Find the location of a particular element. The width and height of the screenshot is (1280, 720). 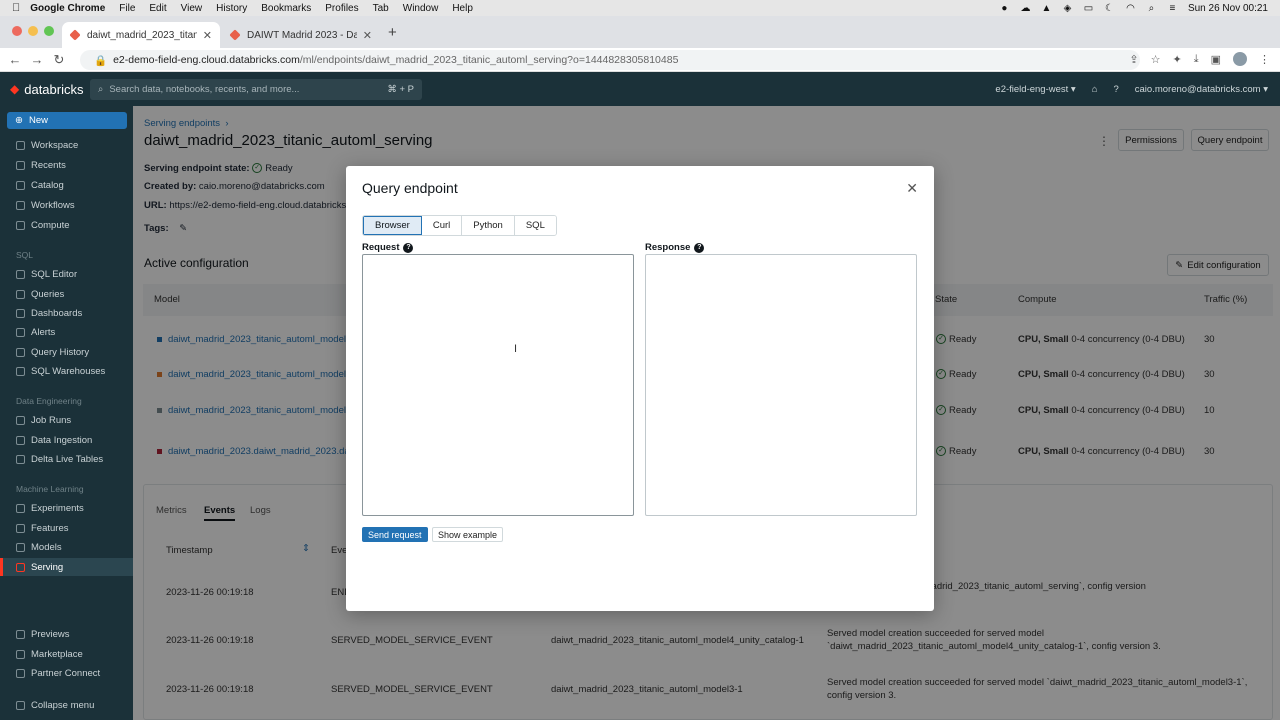

battery-icon: ▭ is located at coordinates (1088, 8).